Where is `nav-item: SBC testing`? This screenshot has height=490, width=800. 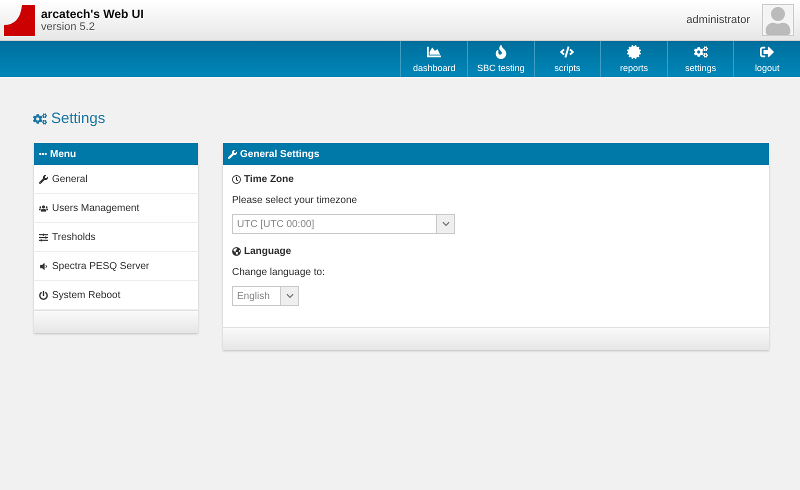
nav-item: SBC testing is located at coordinates (500, 59).